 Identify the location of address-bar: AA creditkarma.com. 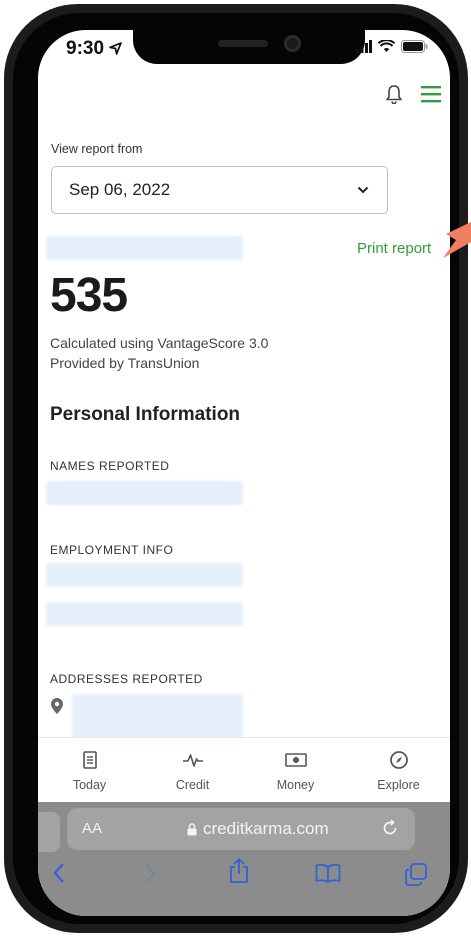
(241, 829).